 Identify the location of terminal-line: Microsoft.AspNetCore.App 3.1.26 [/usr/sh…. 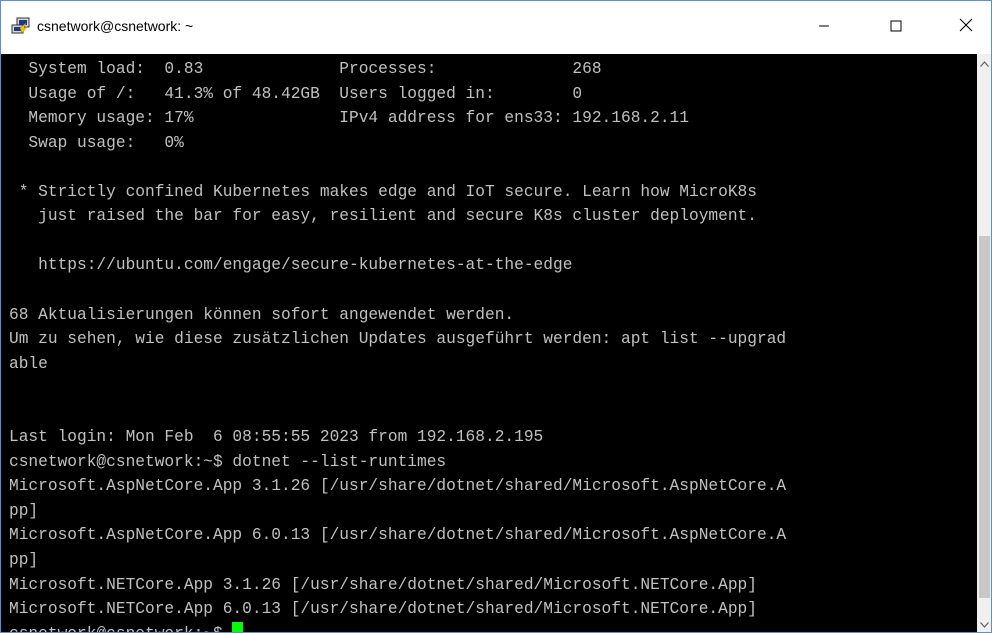
(398, 486).